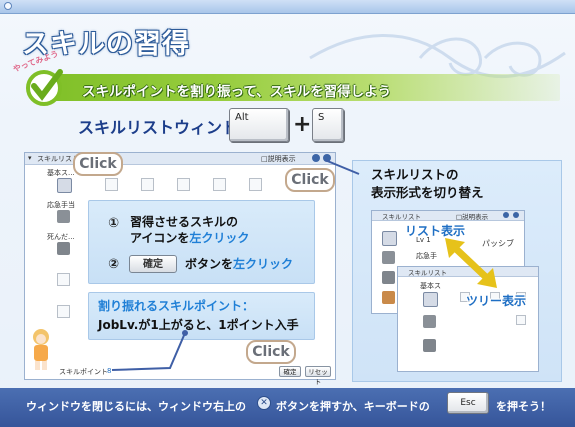 The width and height of the screenshot is (575, 427). I want to click on mini-tree-slot, so click(521, 320).